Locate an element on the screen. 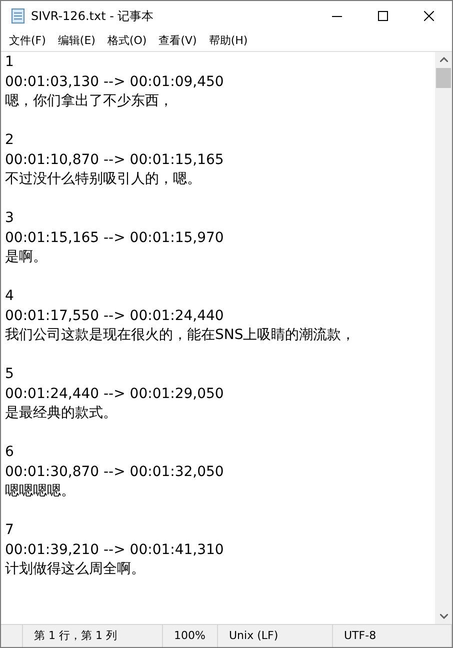 Image resolution: width=453 pixels, height=648 pixels. line-text: 00:01:15,165 --> 00:01:15,970 is located at coordinates (114, 238).